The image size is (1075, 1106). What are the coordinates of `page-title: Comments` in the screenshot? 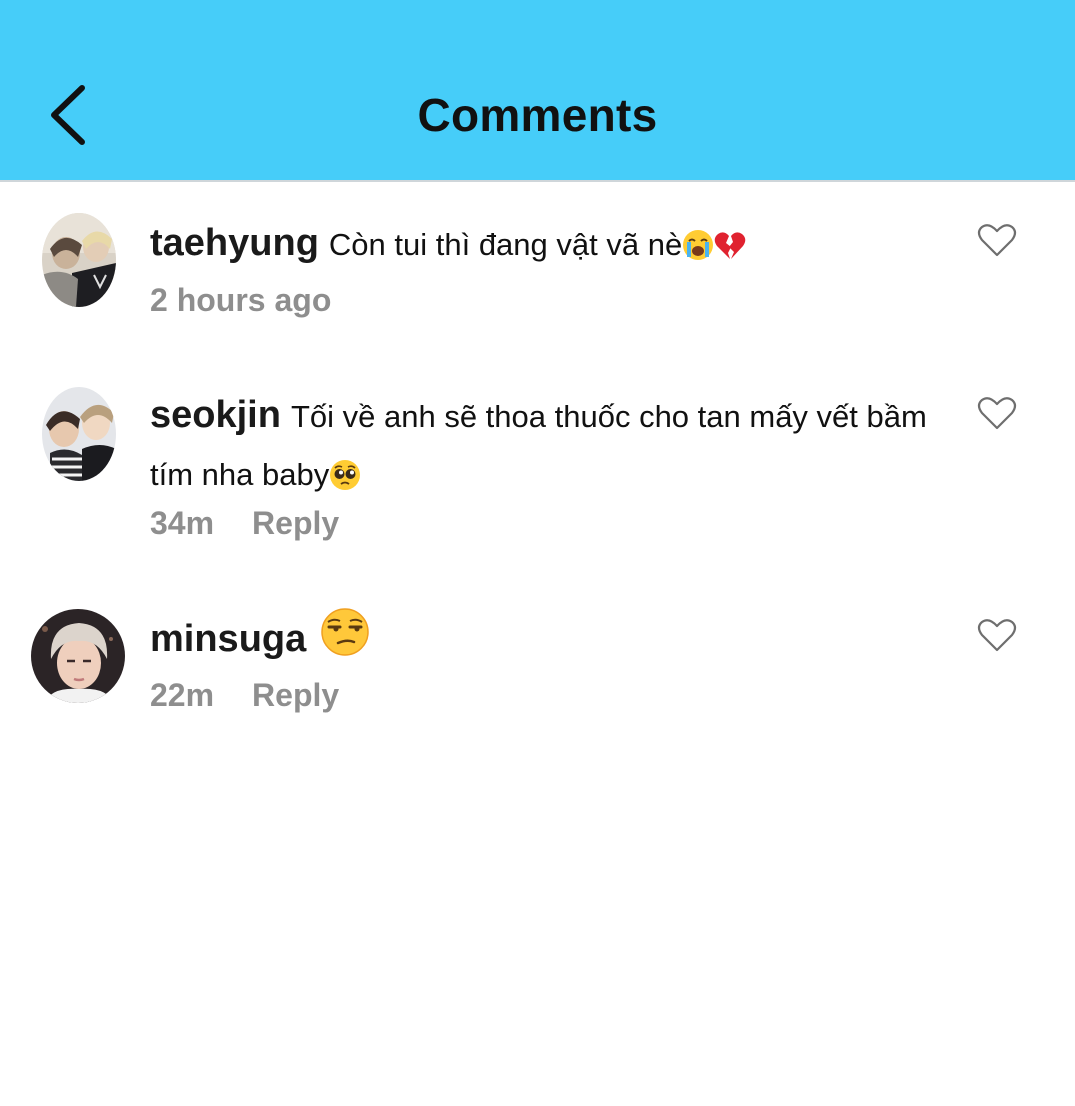 It's located at (537, 115).